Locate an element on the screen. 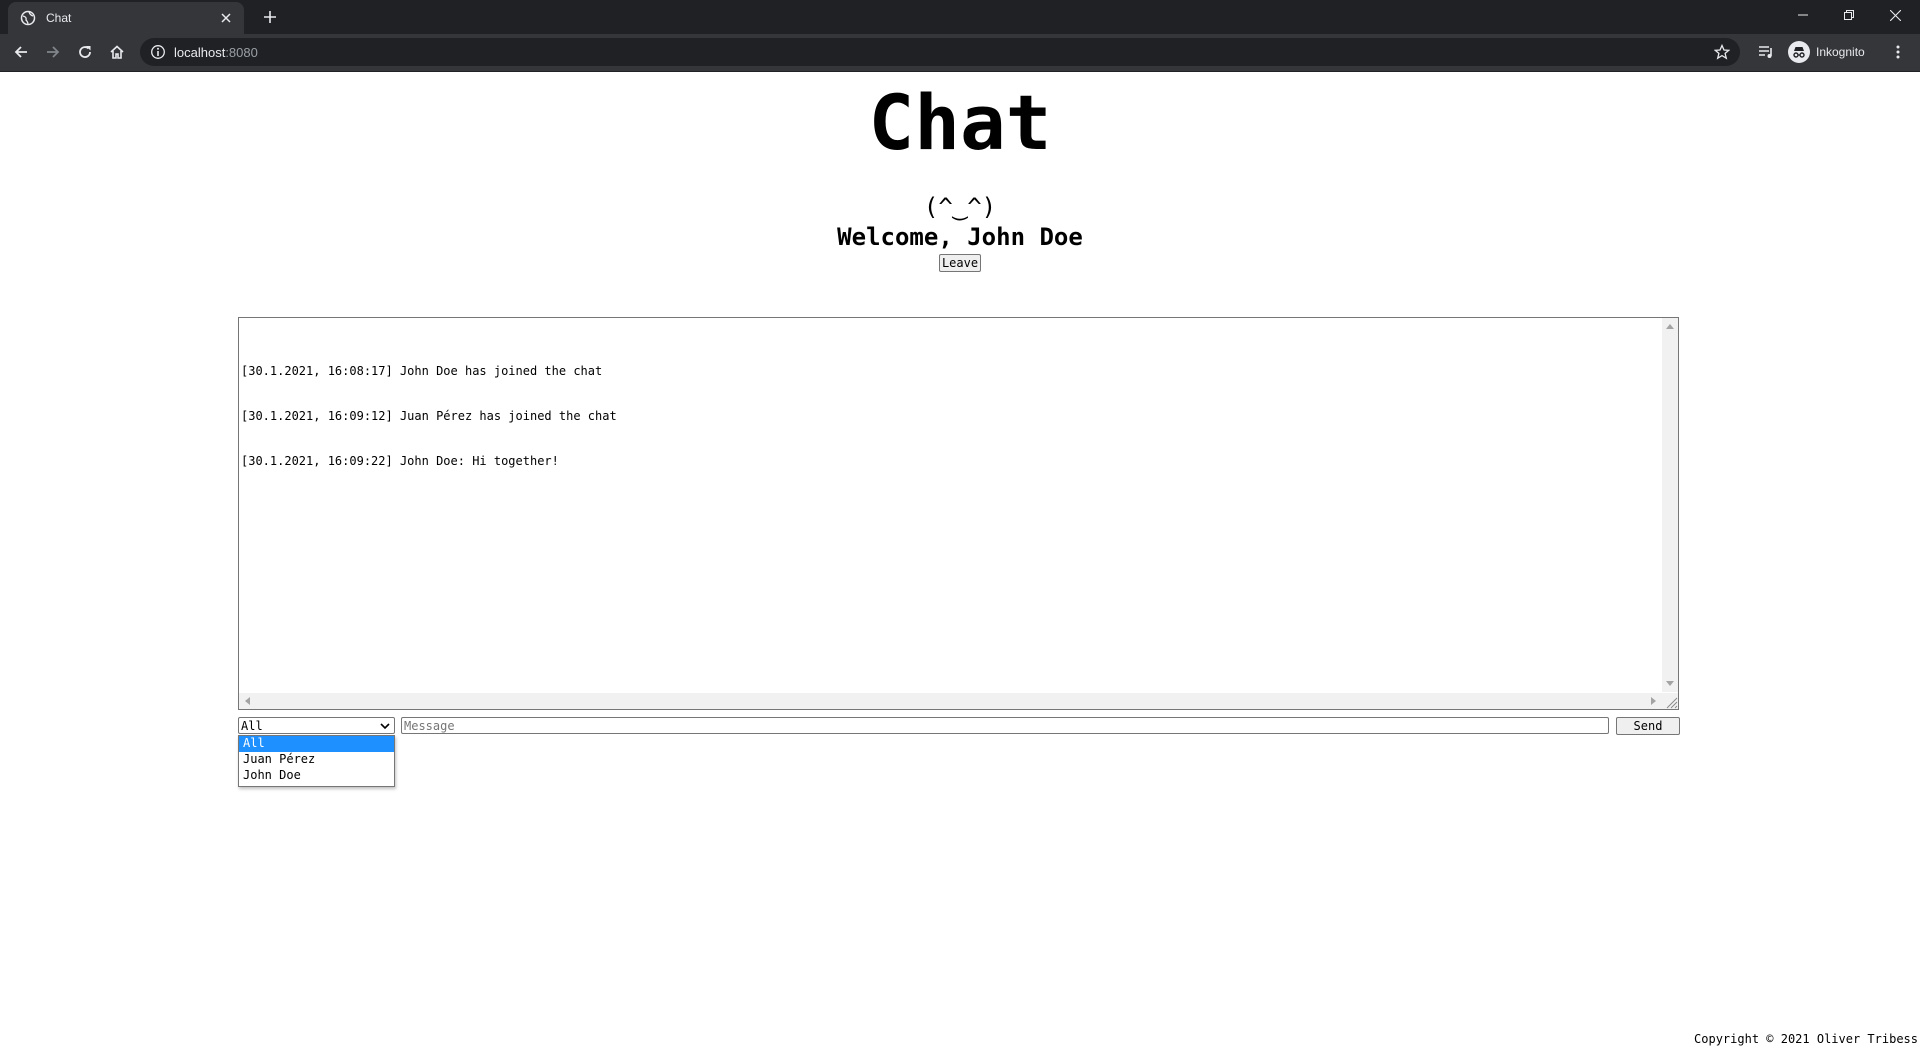 This screenshot has width=1920, height=1050. window-close-icon is located at coordinates (1895, 15).